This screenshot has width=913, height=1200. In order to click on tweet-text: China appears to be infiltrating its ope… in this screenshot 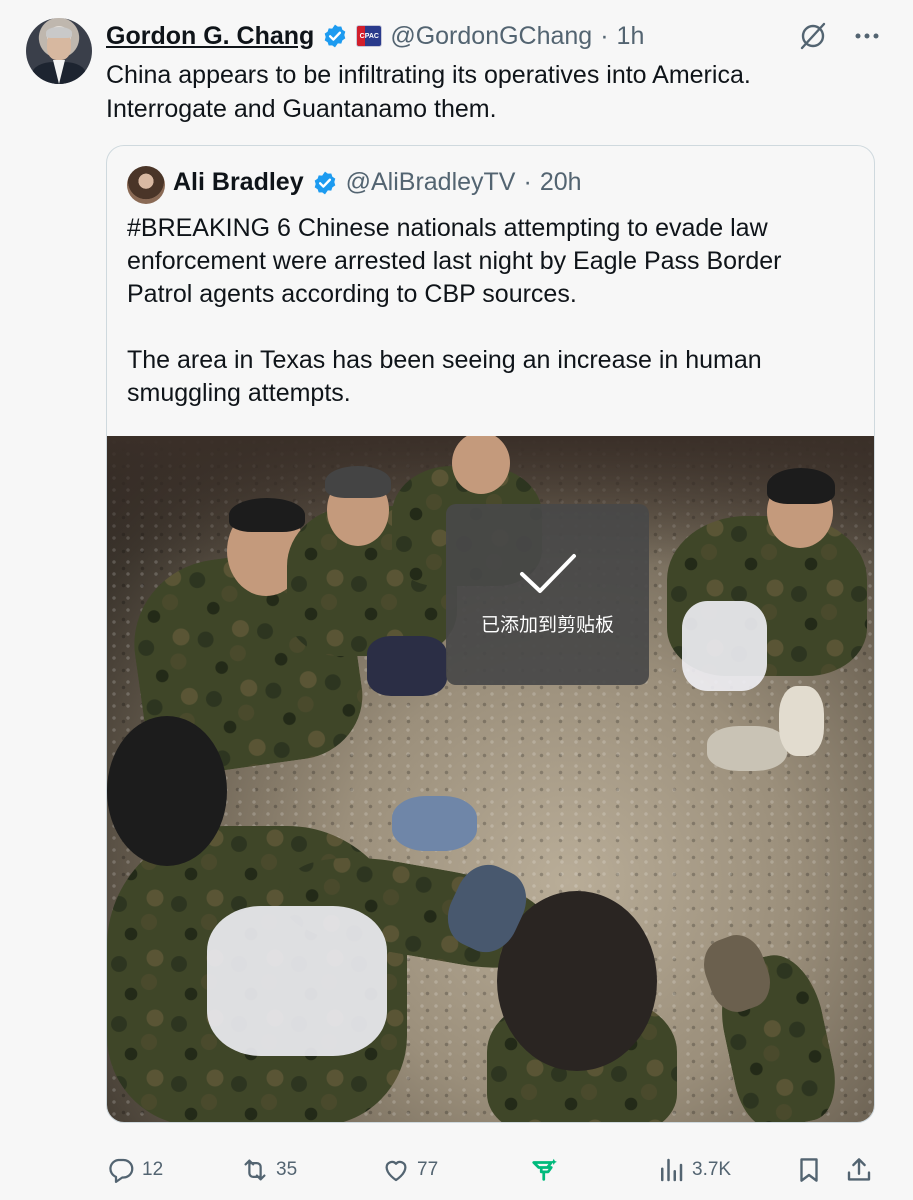, I will do `click(428, 92)`.